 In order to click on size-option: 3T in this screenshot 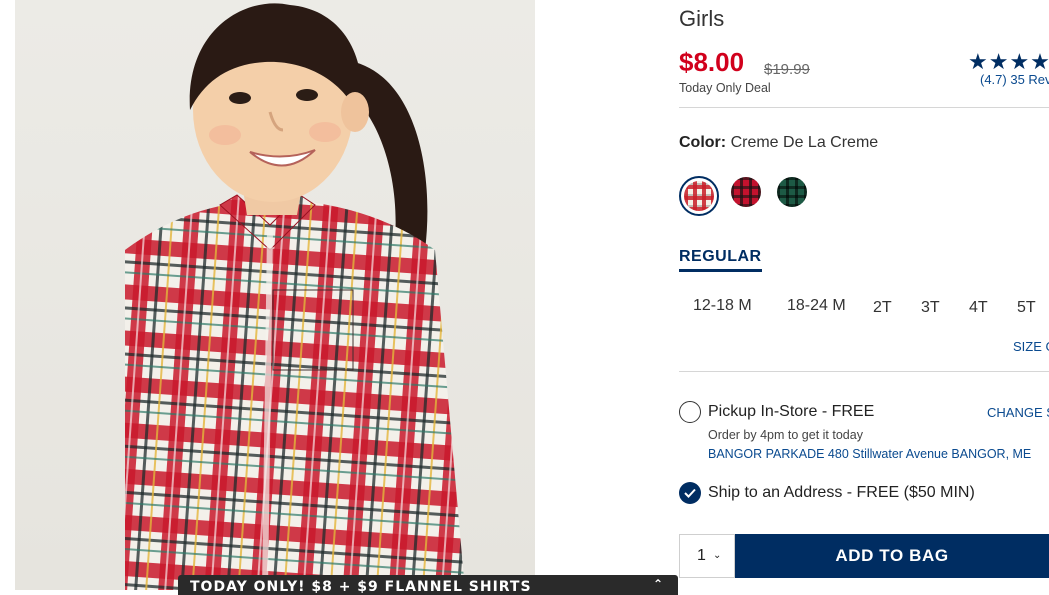, I will do `click(930, 308)`.